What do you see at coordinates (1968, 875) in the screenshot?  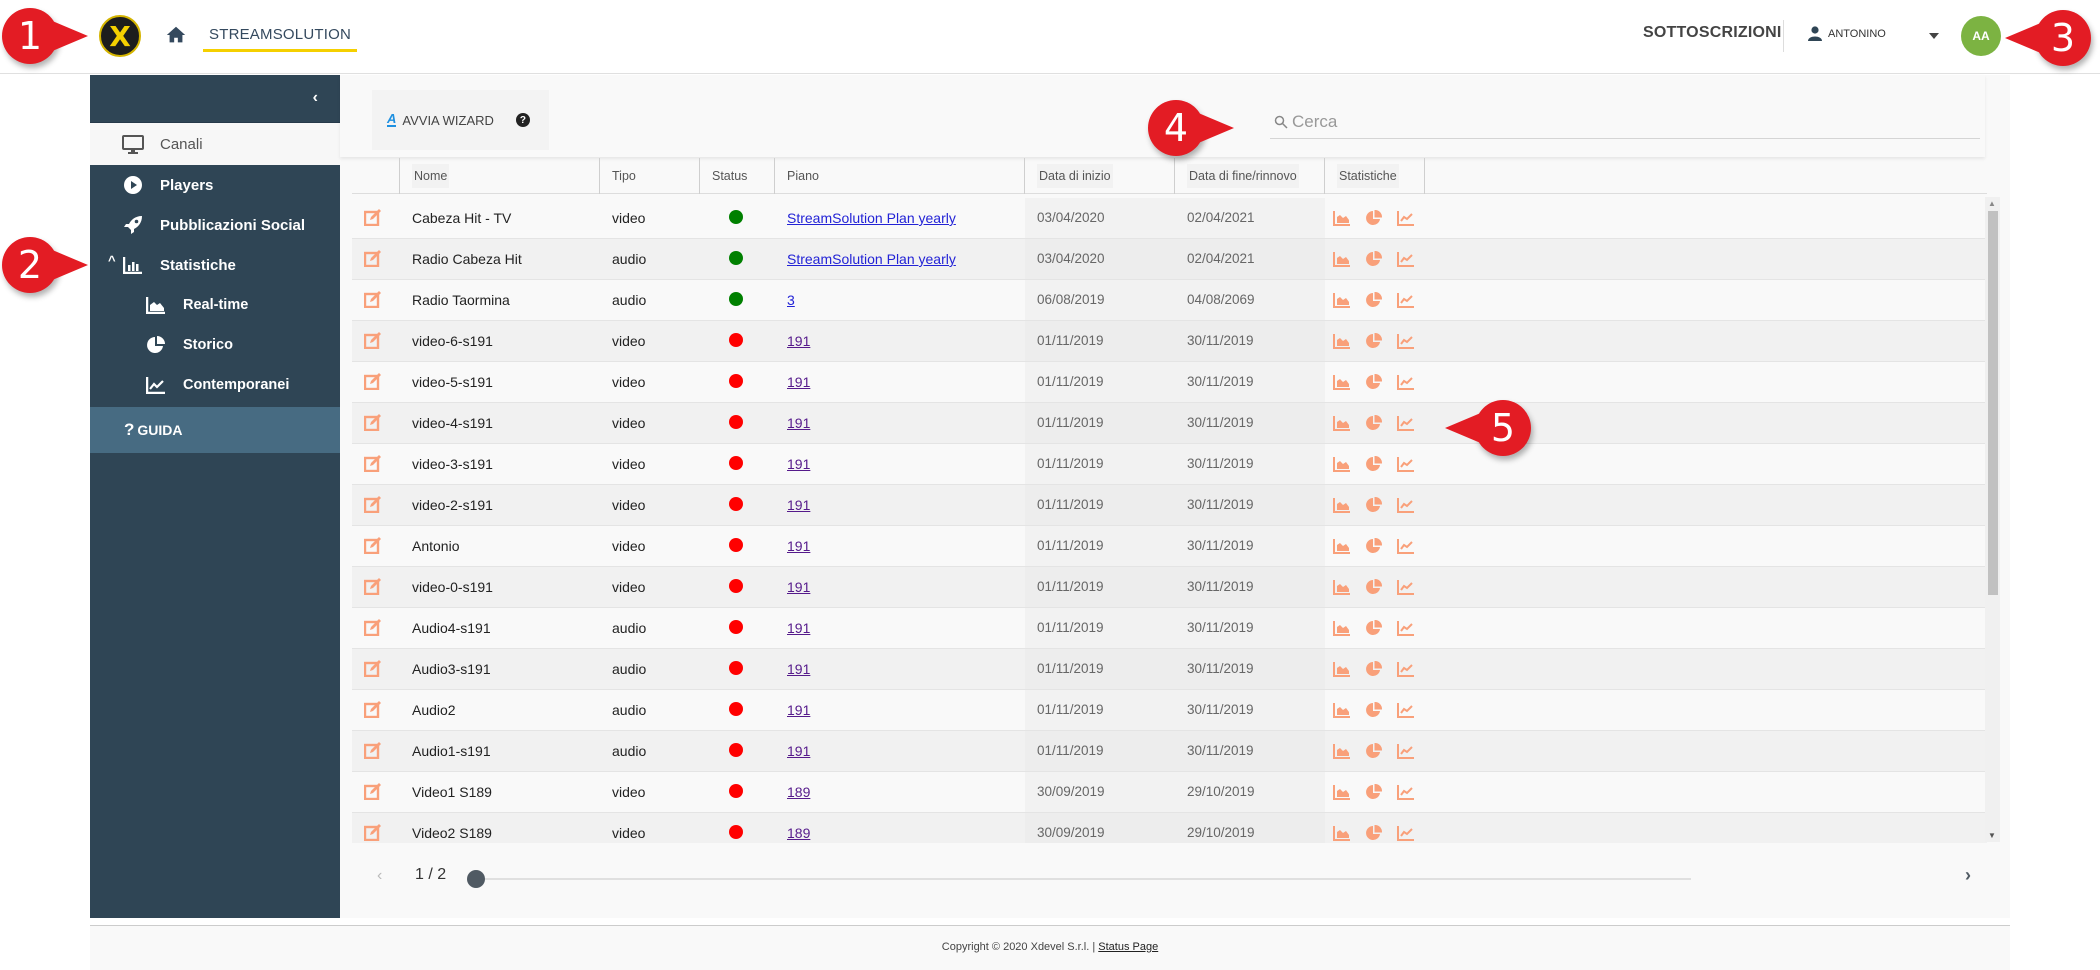 I see `next-page-icon: ›` at bounding box center [1968, 875].